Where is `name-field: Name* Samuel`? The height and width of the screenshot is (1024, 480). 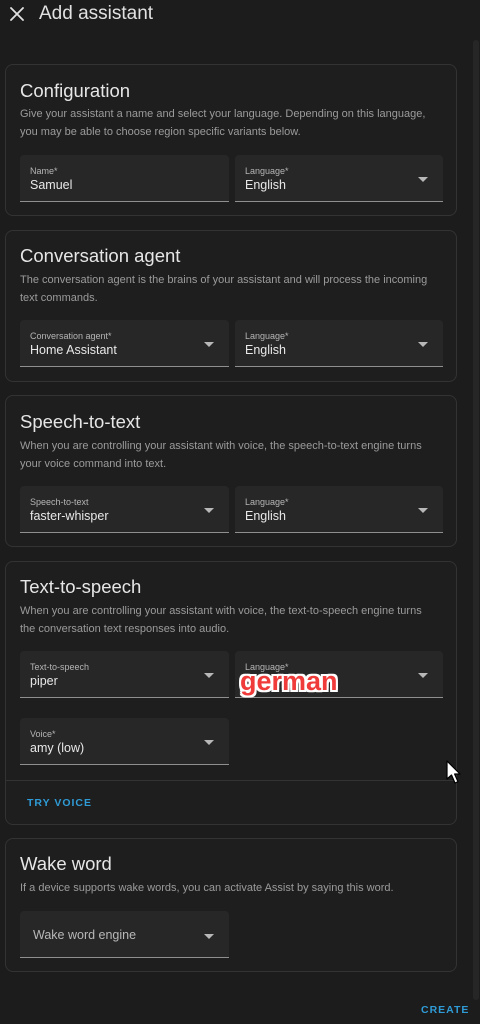 name-field: Name* Samuel is located at coordinates (124, 178).